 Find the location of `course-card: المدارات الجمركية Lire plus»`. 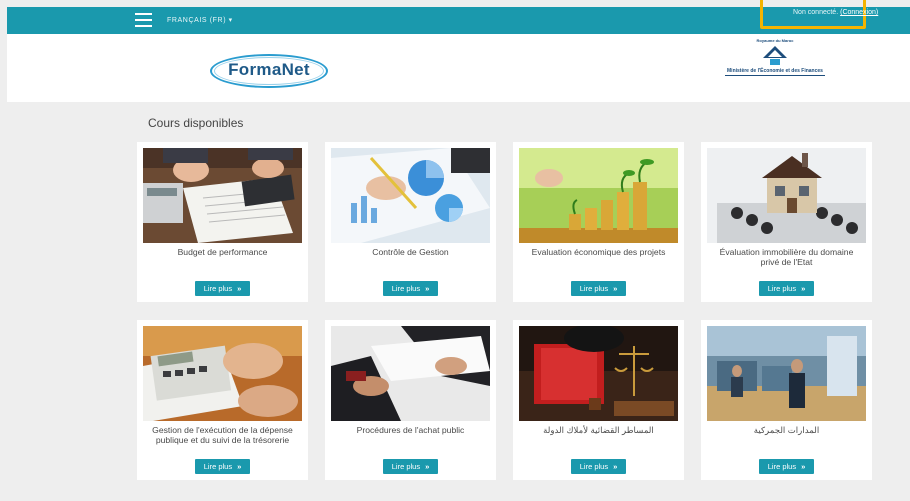

course-card: المدارات الجمركية Lire plus» is located at coordinates (786, 400).